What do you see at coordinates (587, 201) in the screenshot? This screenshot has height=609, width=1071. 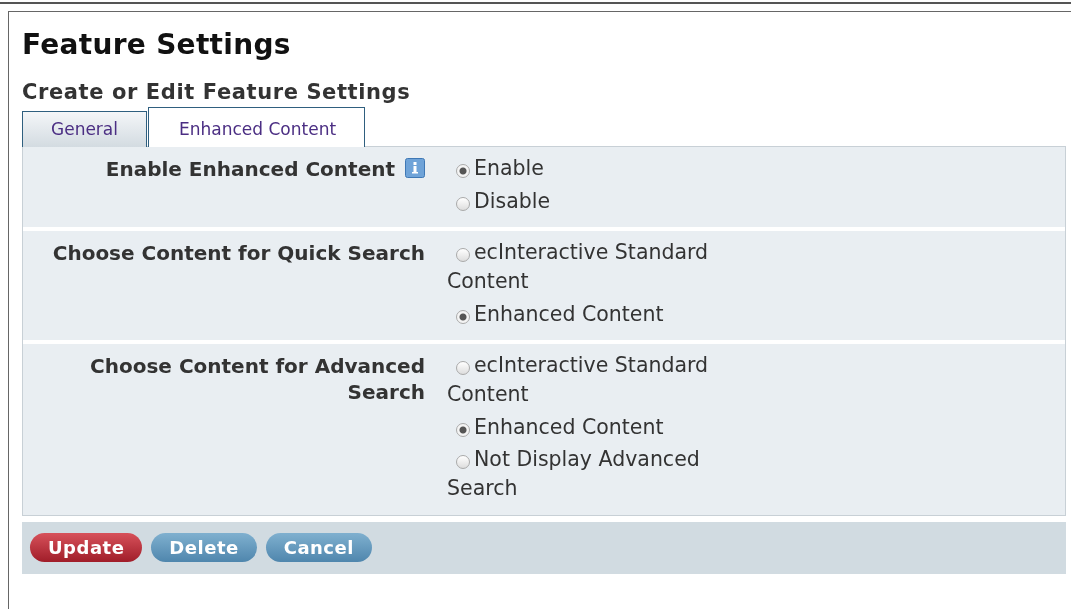 I see `radio-option: Disable` at bounding box center [587, 201].